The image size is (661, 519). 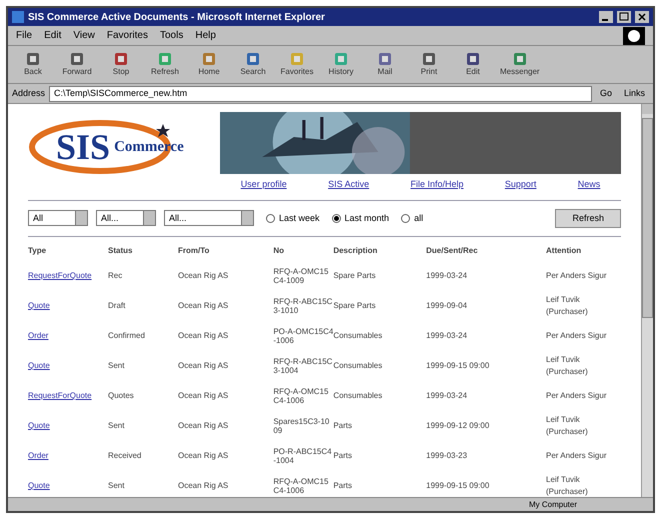 I want to click on table-cell-text: RFQ-R-ABC15C3-1004, so click(x=303, y=366).